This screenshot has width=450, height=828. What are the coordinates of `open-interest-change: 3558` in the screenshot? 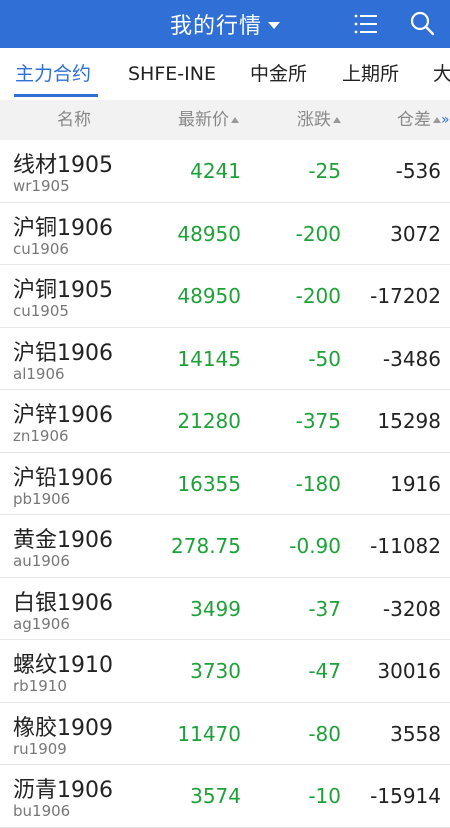 It's located at (415, 733).